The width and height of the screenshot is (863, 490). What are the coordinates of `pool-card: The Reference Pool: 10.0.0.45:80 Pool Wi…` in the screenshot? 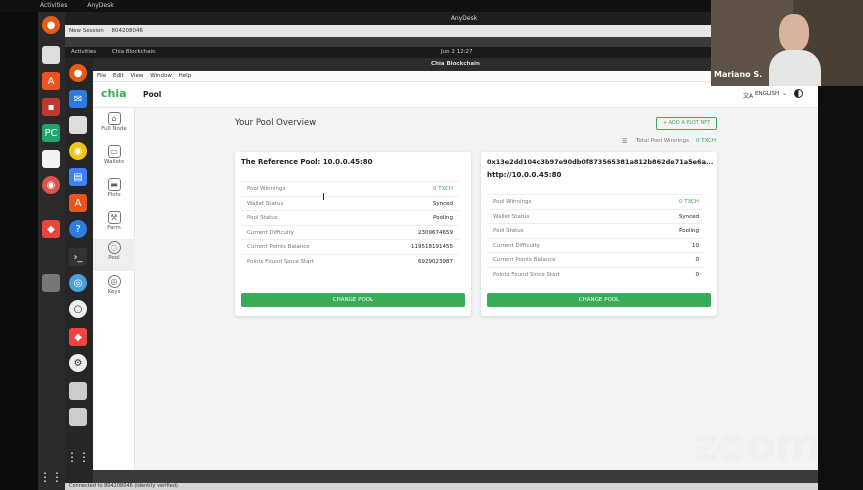 It's located at (353, 234).